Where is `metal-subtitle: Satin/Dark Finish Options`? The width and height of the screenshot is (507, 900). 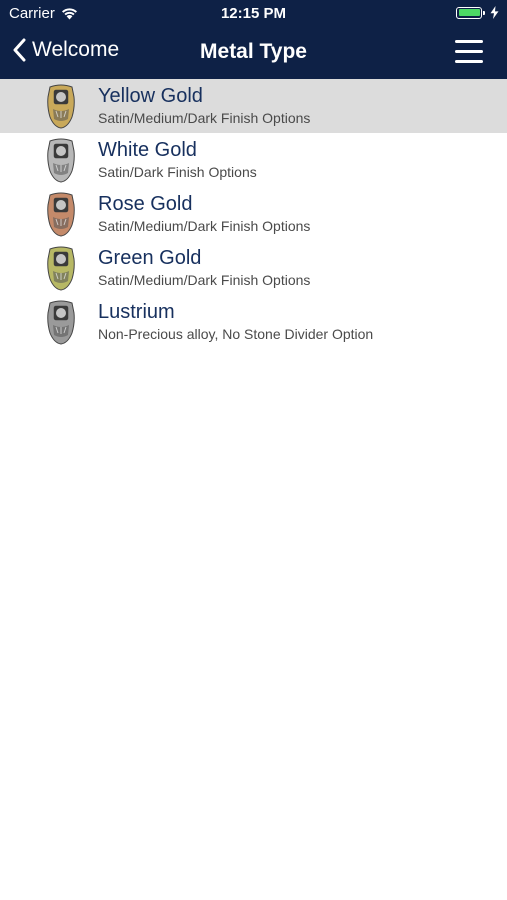 metal-subtitle: Satin/Dark Finish Options is located at coordinates (177, 172).